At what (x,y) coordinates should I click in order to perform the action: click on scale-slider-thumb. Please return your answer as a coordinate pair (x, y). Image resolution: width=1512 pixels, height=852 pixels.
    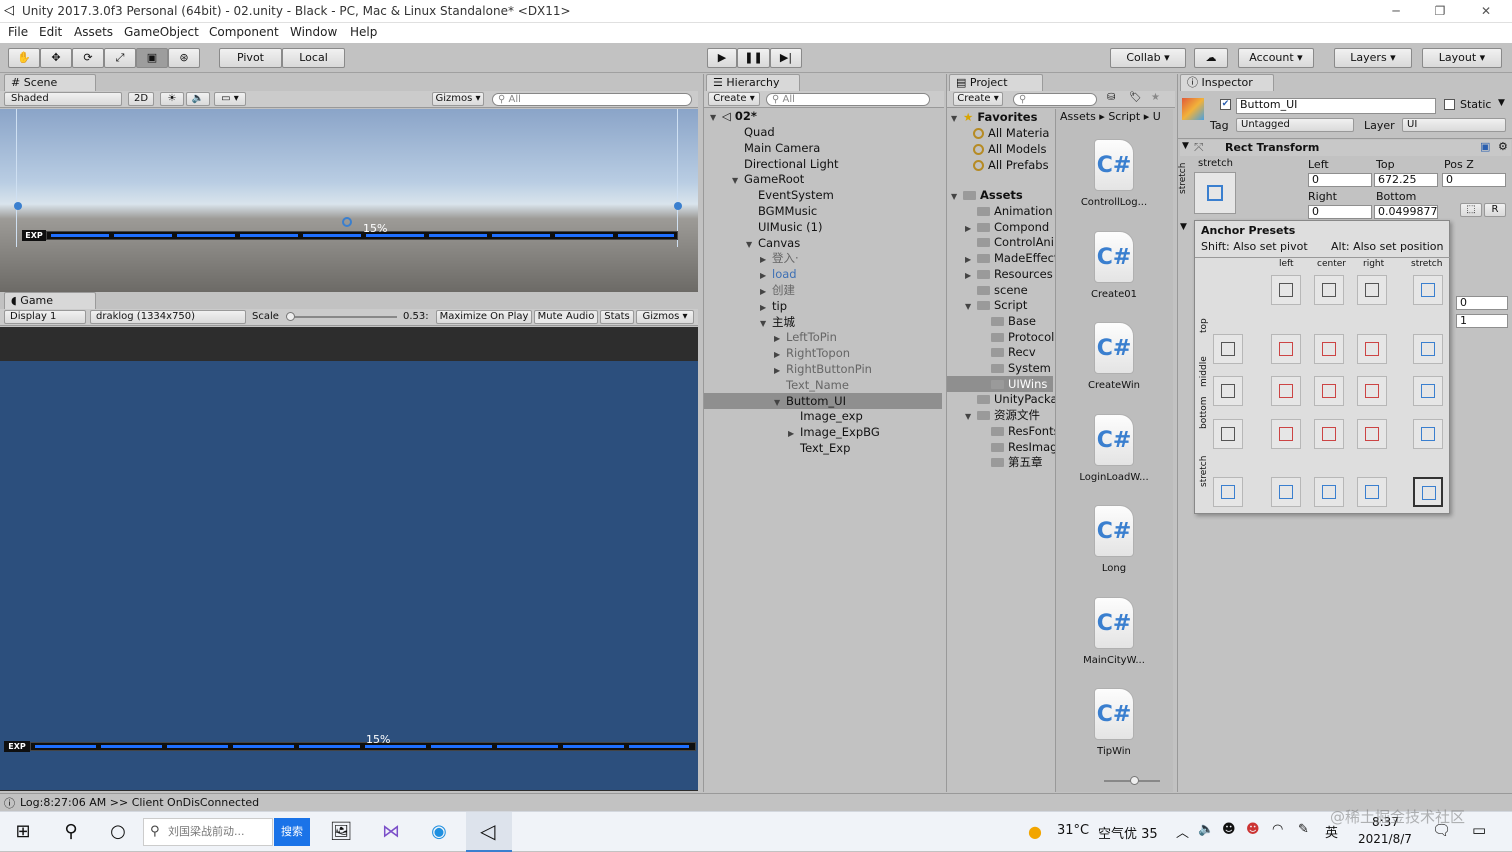
    Looking at the image, I should click on (290, 316).